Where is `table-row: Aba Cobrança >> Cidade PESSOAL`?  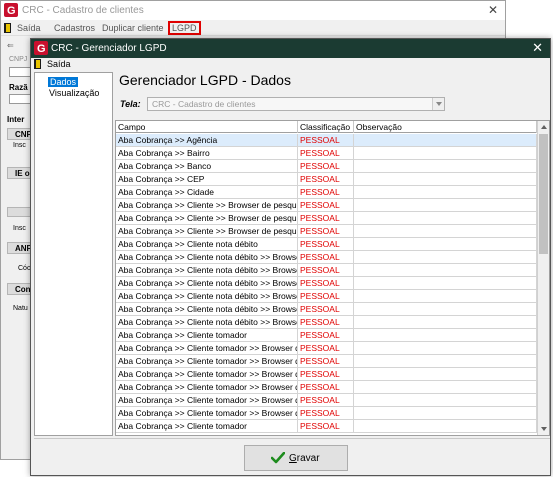
table-row: Aba Cobrança >> Cidade PESSOAL is located at coordinates (326, 192).